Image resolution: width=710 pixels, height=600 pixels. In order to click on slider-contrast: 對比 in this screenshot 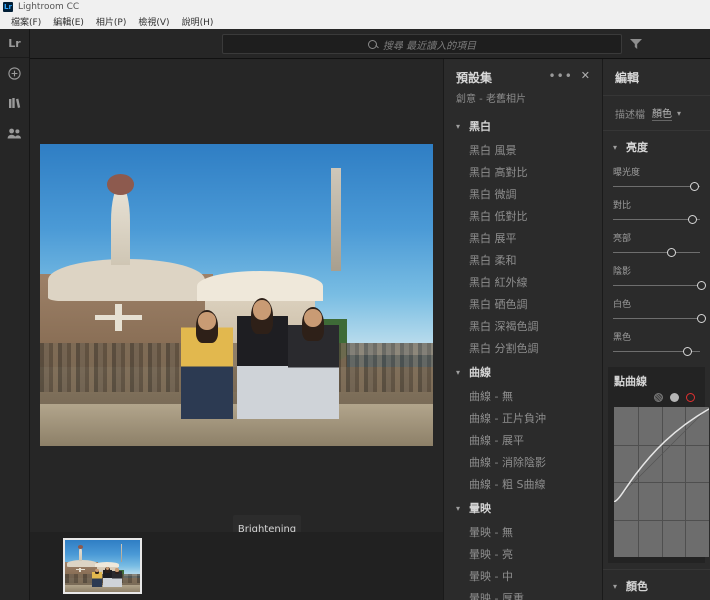, I will do `click(656, 210)`.